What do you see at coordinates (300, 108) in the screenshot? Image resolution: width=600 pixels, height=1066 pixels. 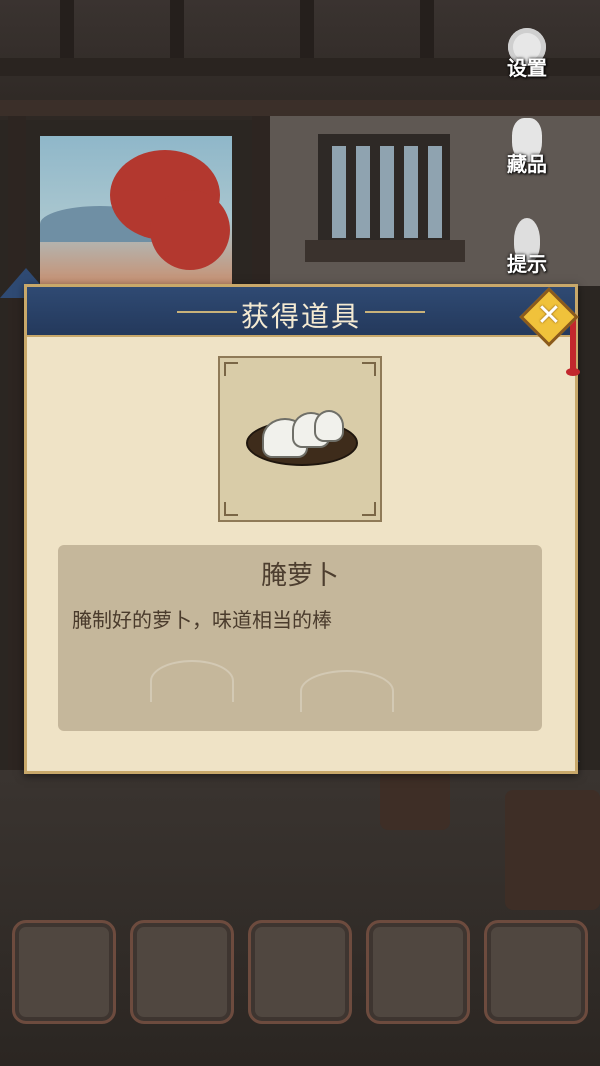 I see `ceiling-beam` at bounding box center [300, 108].